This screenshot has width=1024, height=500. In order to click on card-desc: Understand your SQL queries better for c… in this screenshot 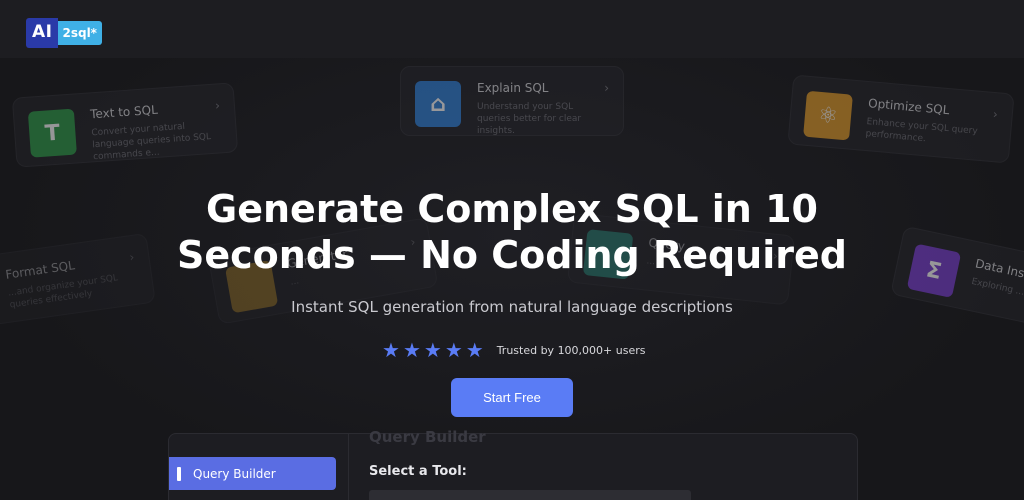, I will do `click(529, 119)`.